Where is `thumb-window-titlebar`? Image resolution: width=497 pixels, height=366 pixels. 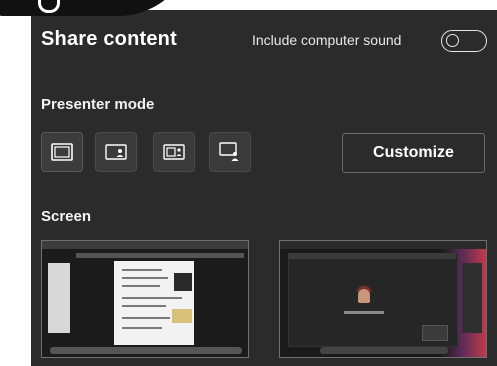 thumb-window-titlebar is located at coordinates (372, 256).